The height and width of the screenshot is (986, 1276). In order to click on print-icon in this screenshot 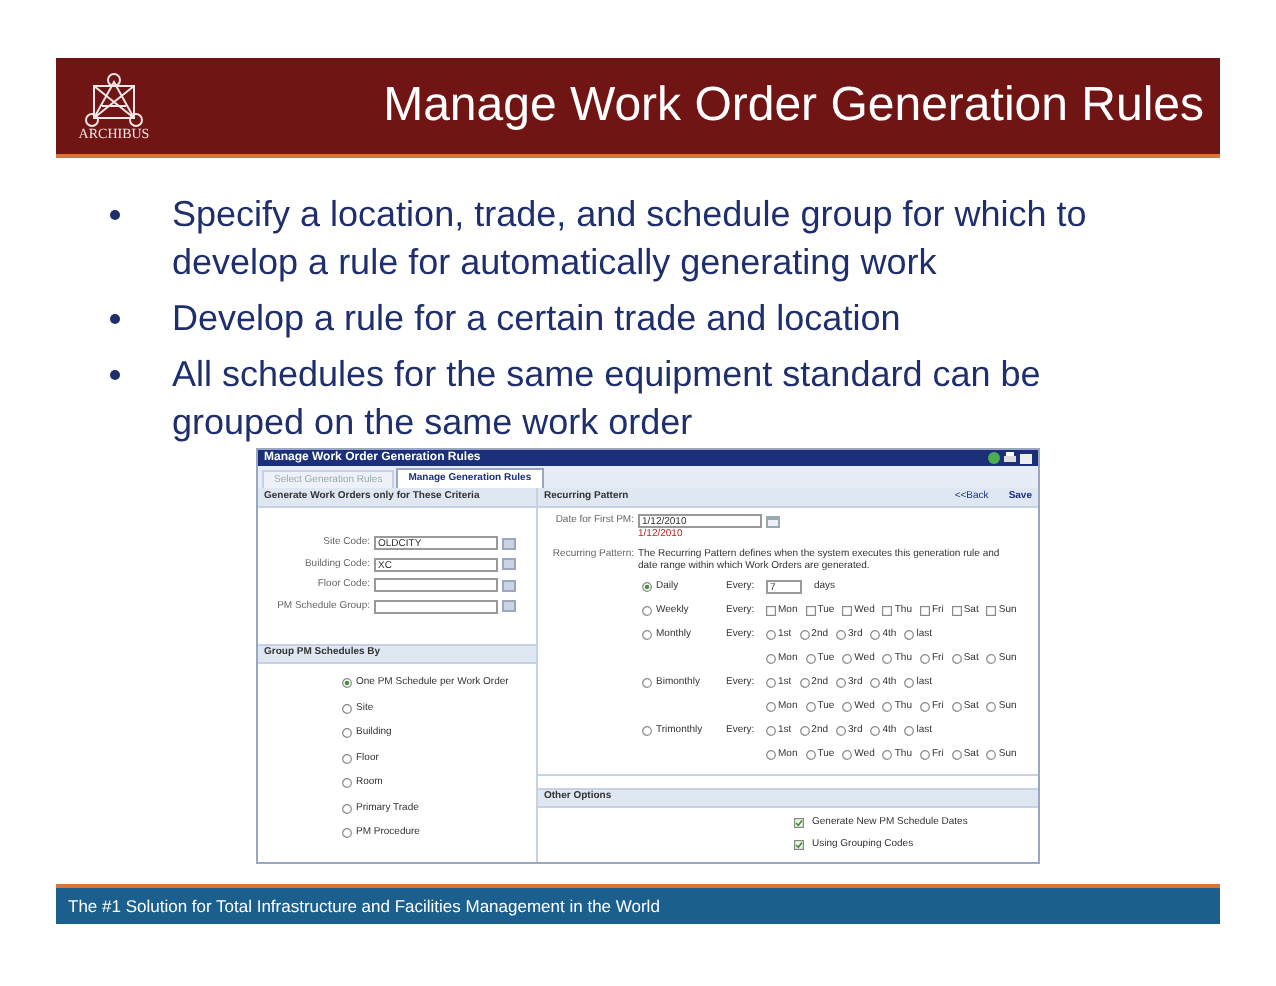, I will do `click(1010, 458)`.